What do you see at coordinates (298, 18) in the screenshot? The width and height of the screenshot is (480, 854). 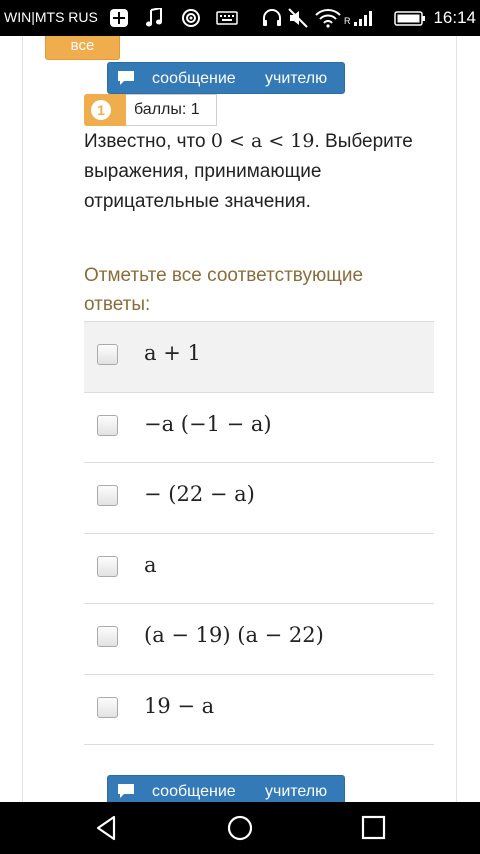 I see `mute-icon` at bounding box center [298, 18].